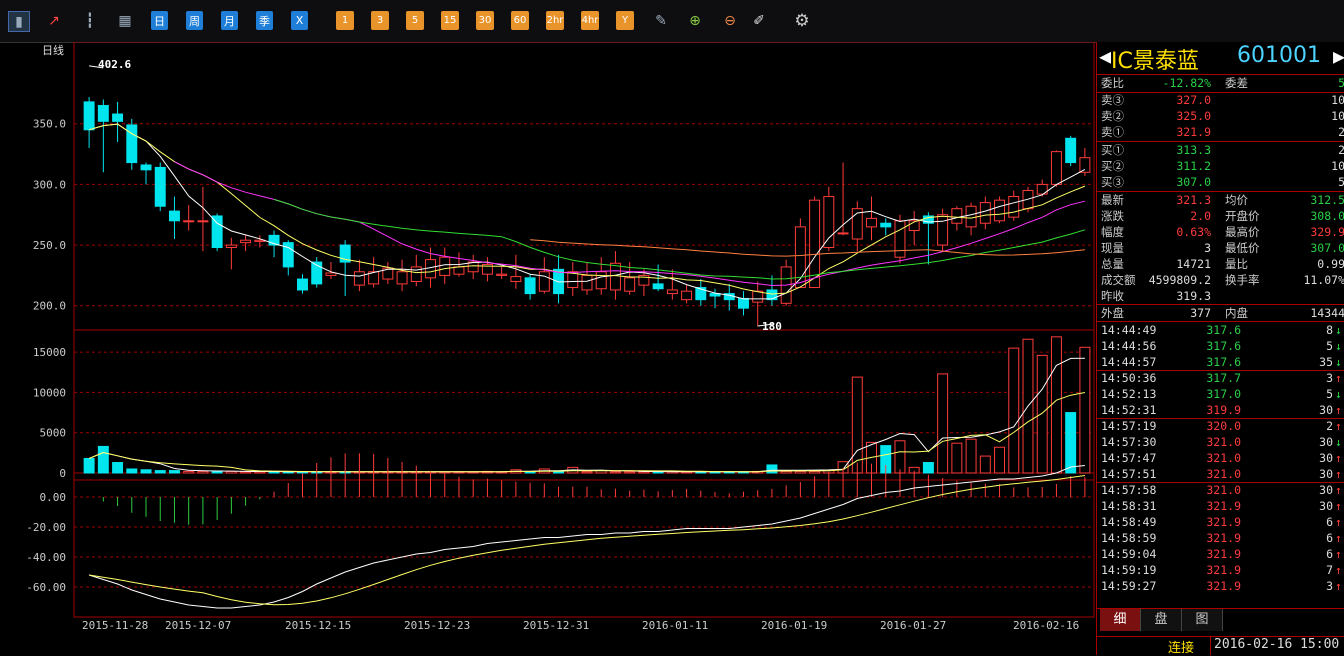 Image resolution: width=1344 pixels, height=656 pixels. What do you see at coordinates (1129, 426) in the screenshot?
I see `tick-time: 14:57:19` at bounding box center [1129, 426].